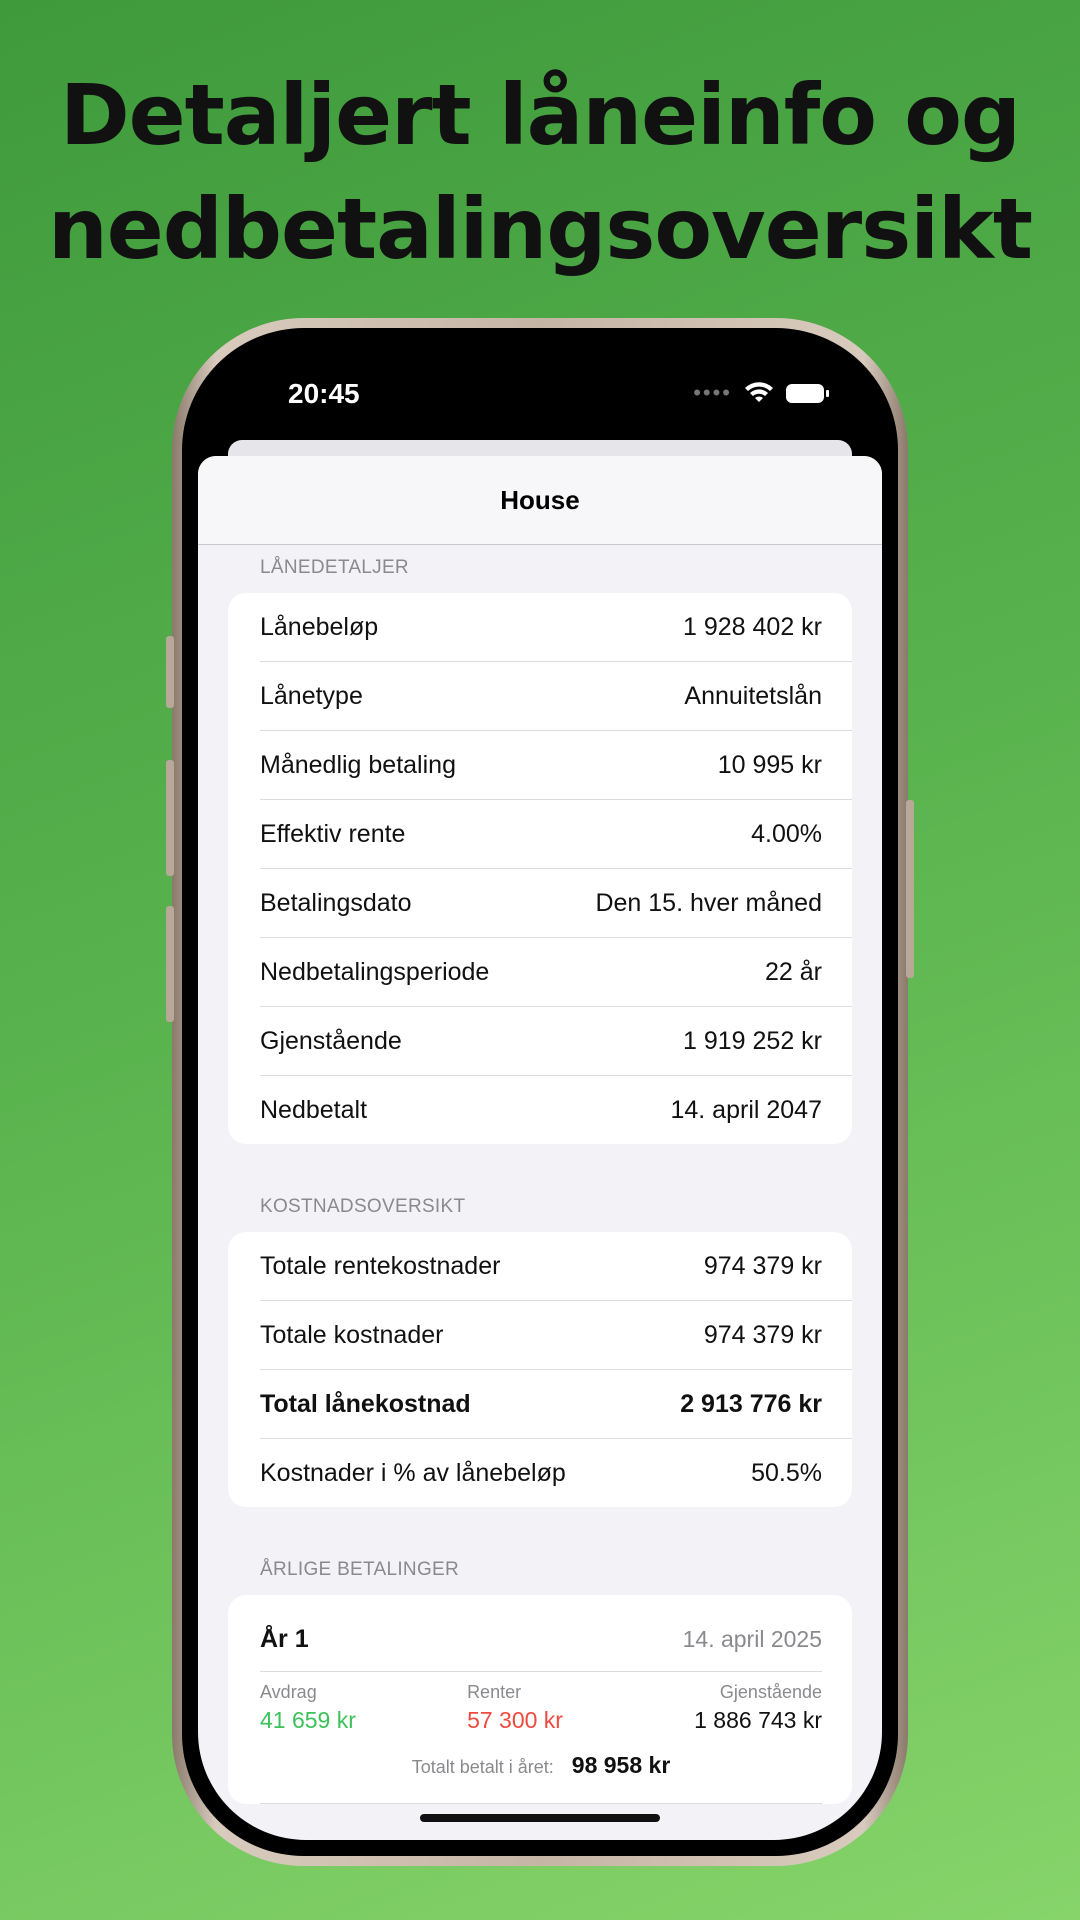  What do you see at coordinates (786, 1472) in the screenshot?
I see `row-value: 50.5%` at bounding box center [786, 1472].